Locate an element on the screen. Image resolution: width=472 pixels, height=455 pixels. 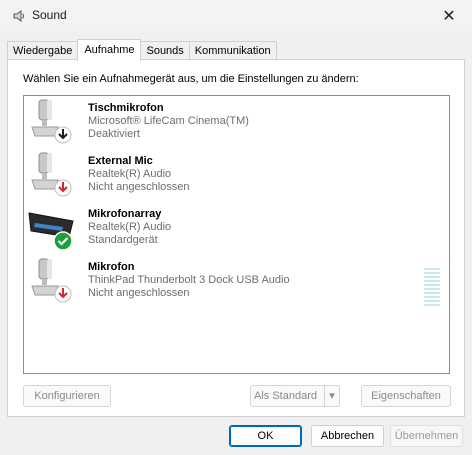
apply-button: Übernehmen is located at coordinates (426, 436).